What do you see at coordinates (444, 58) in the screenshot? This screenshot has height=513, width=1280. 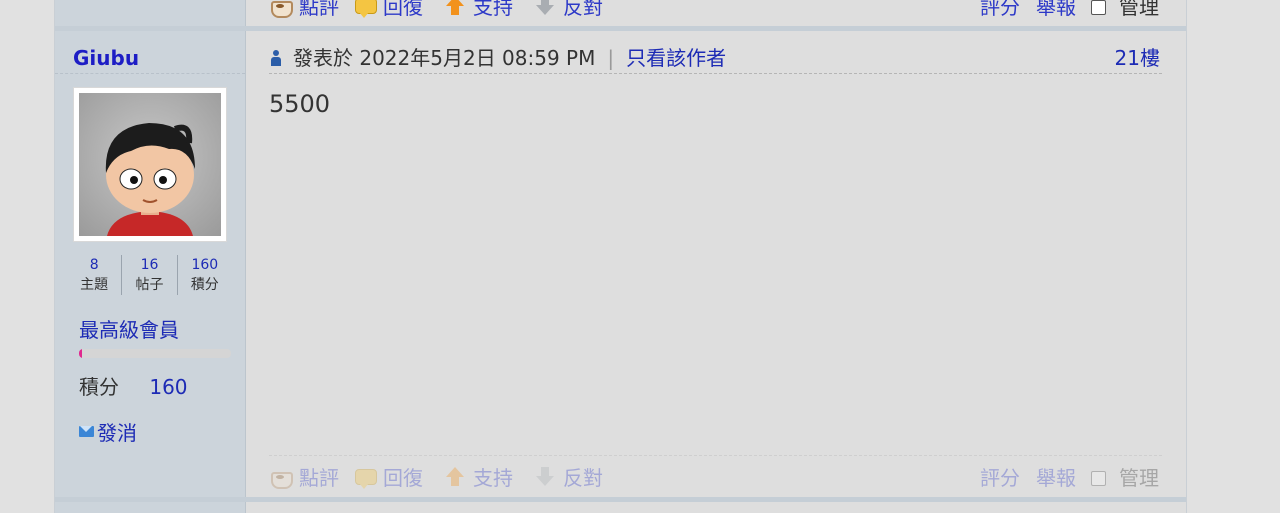 I see `post-timestamp: 發表於 2022年5月2日 08:59 PM` at bounding box center [444, 58].